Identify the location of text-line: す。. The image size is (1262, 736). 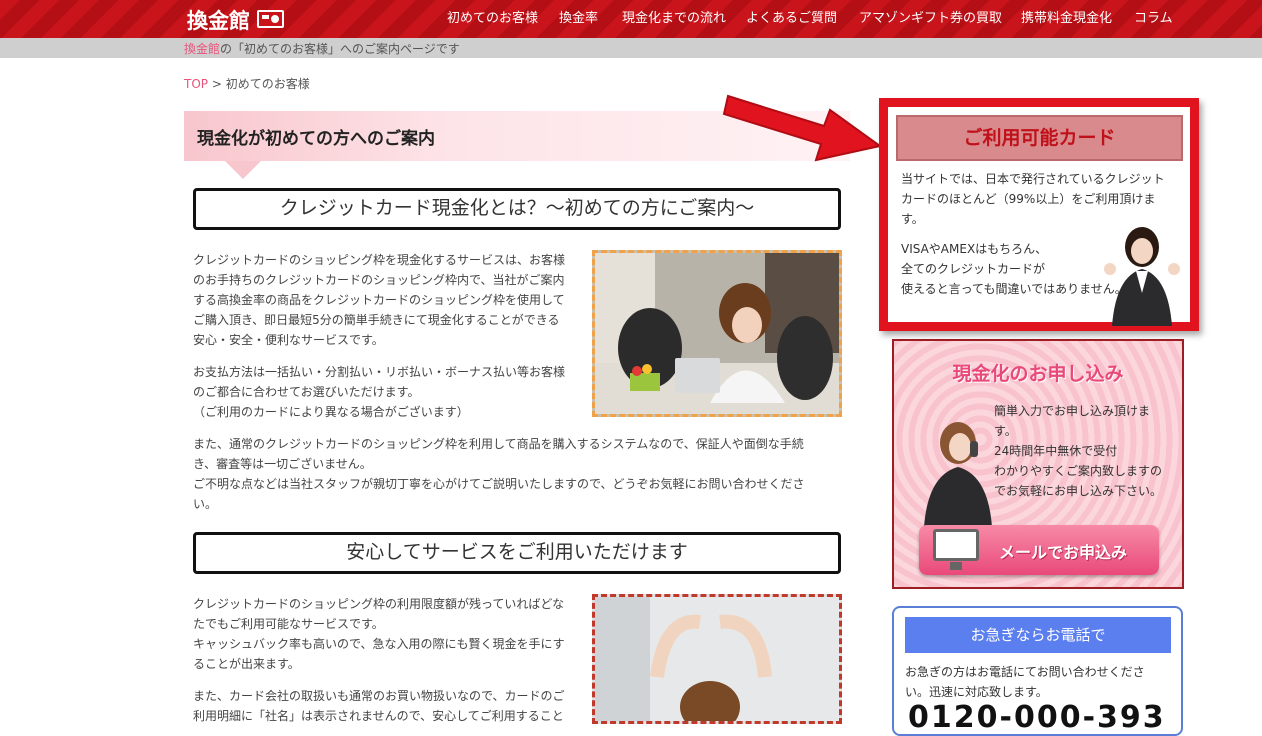
(1005, 431).